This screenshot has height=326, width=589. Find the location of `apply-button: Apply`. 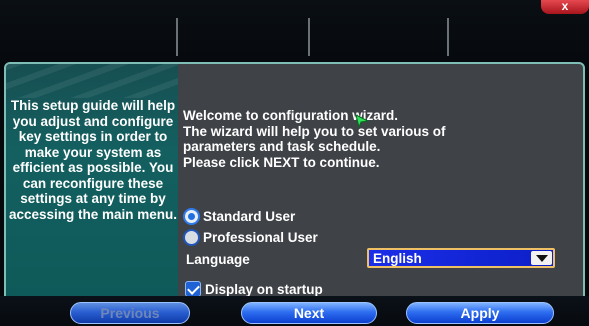

apply-button: Apply is located at coordinates (480, 313).